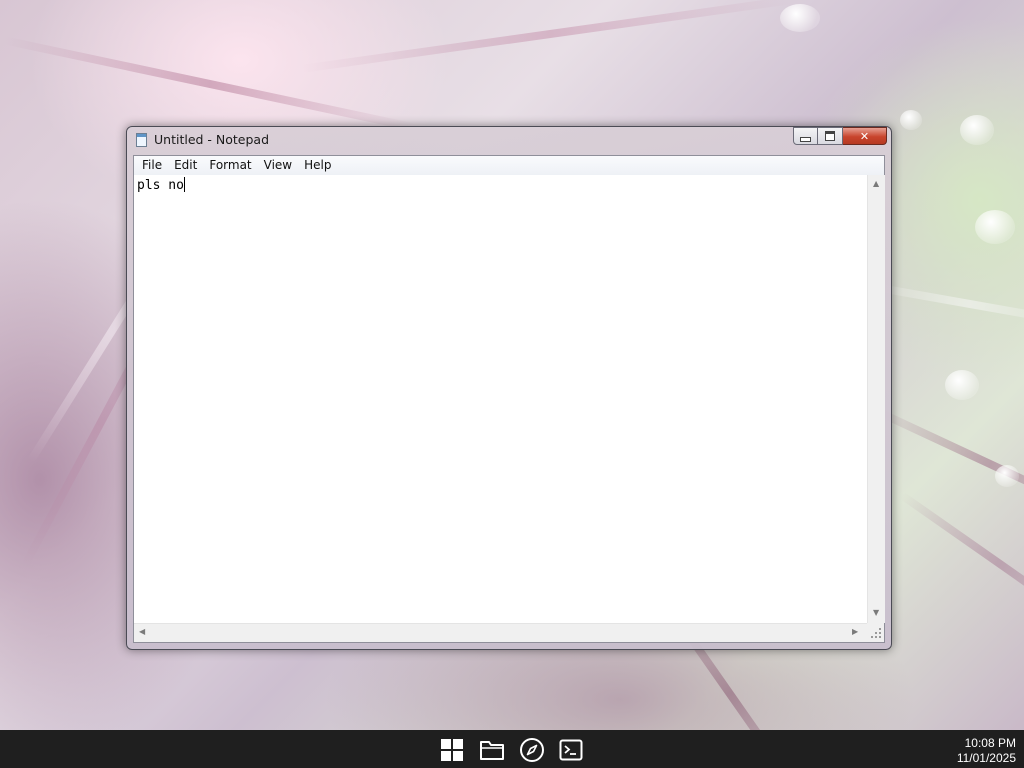  What do you see at coordinates (212, 139) in the screenshot?
I see `window-title: Untitled - Notepad` at bounding box center [212, 139].